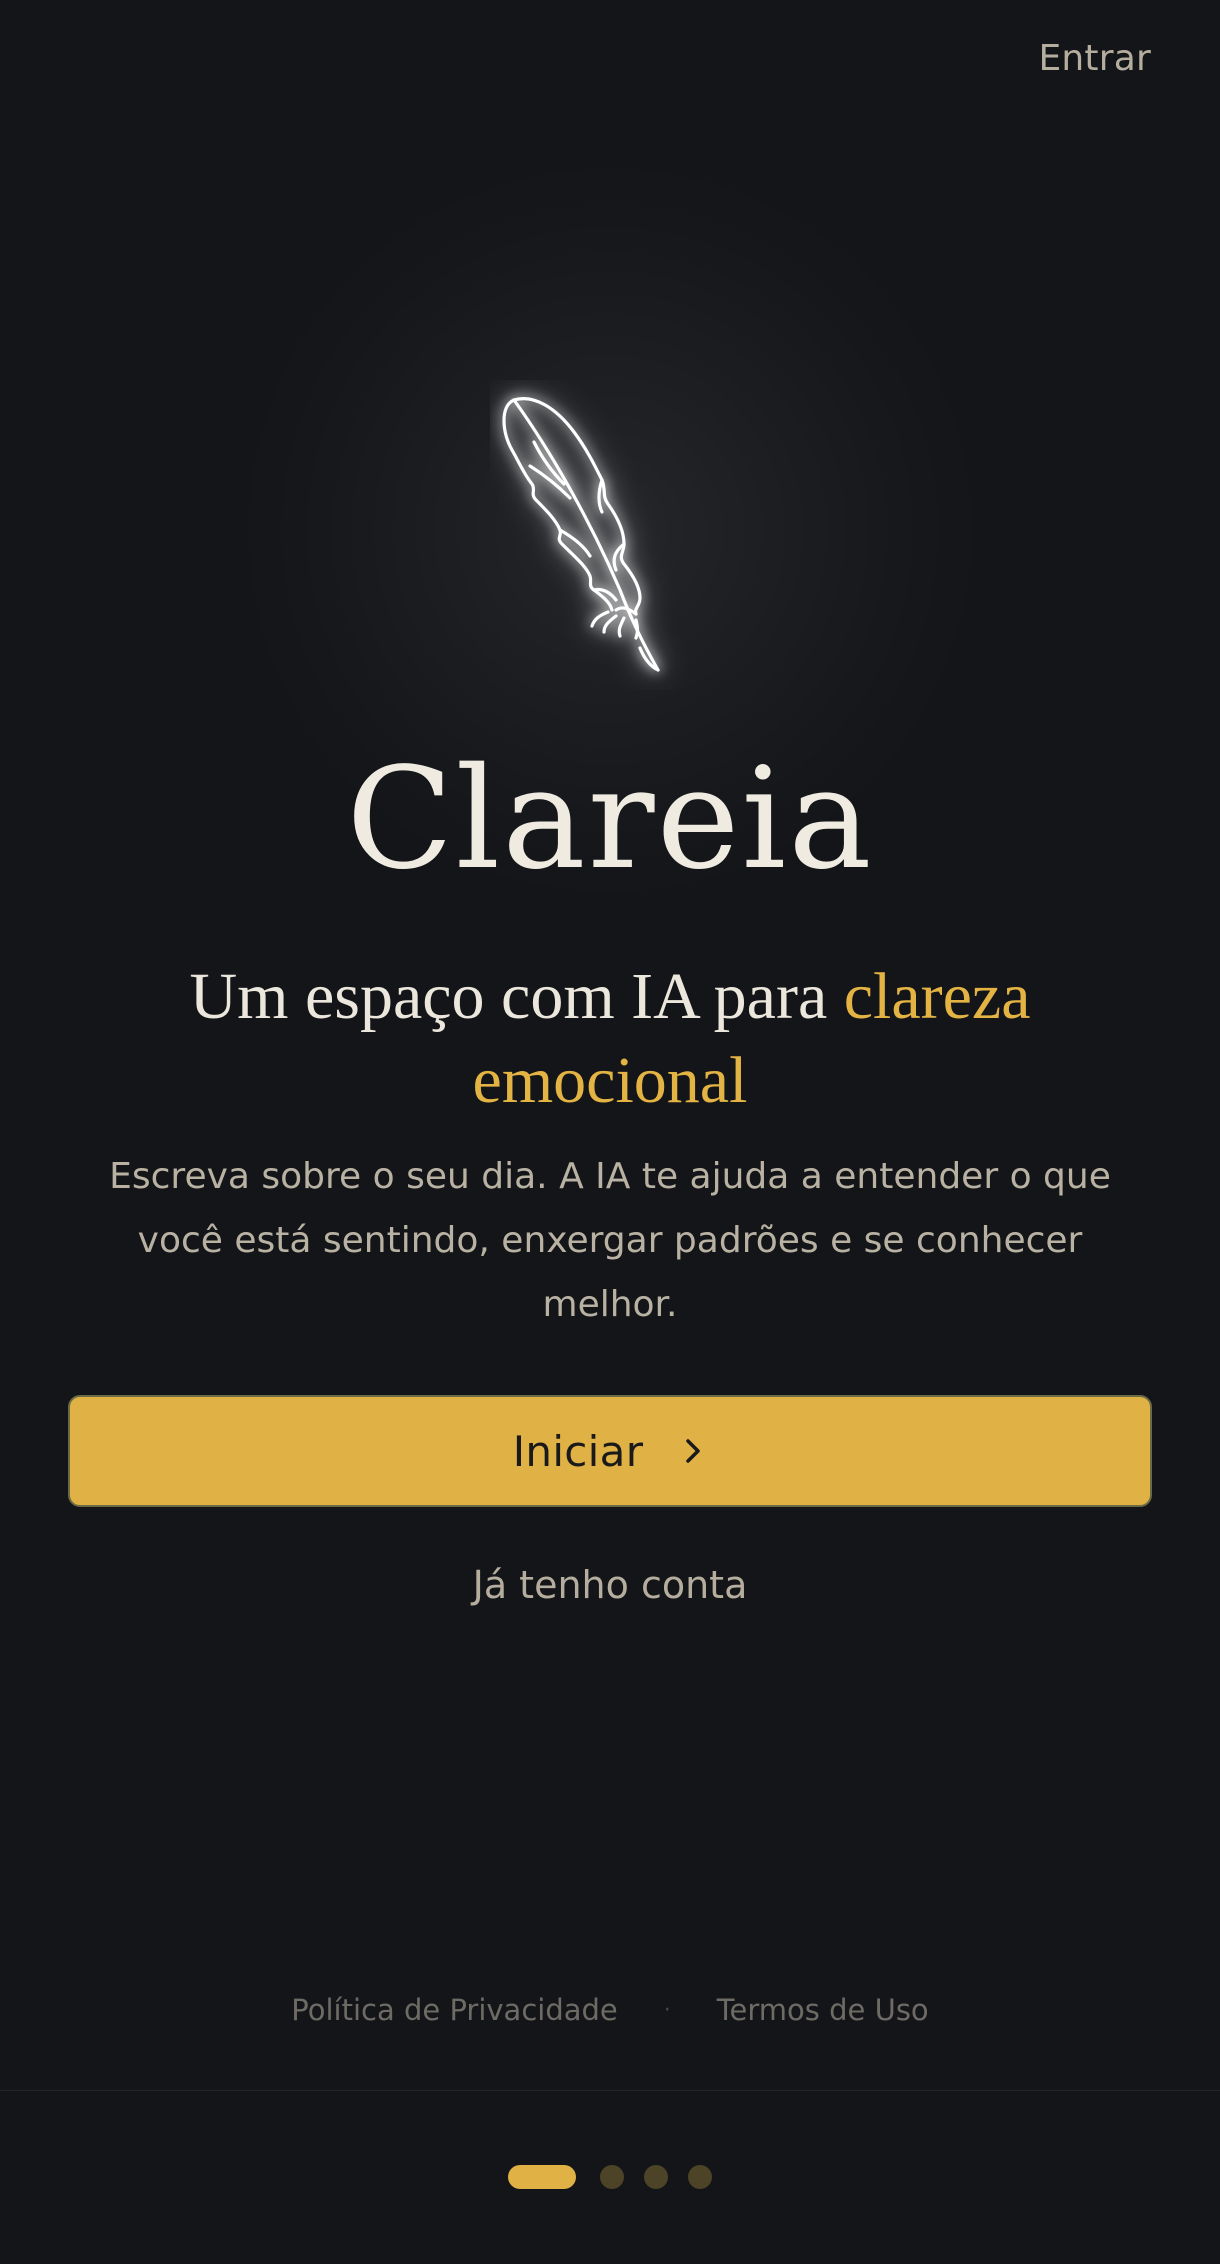  What do you see at coordinates (454, 2010) in the screenshot?
I see `privacy-policy-link: Política de Privacidade` at bounding box center [454, 2010].